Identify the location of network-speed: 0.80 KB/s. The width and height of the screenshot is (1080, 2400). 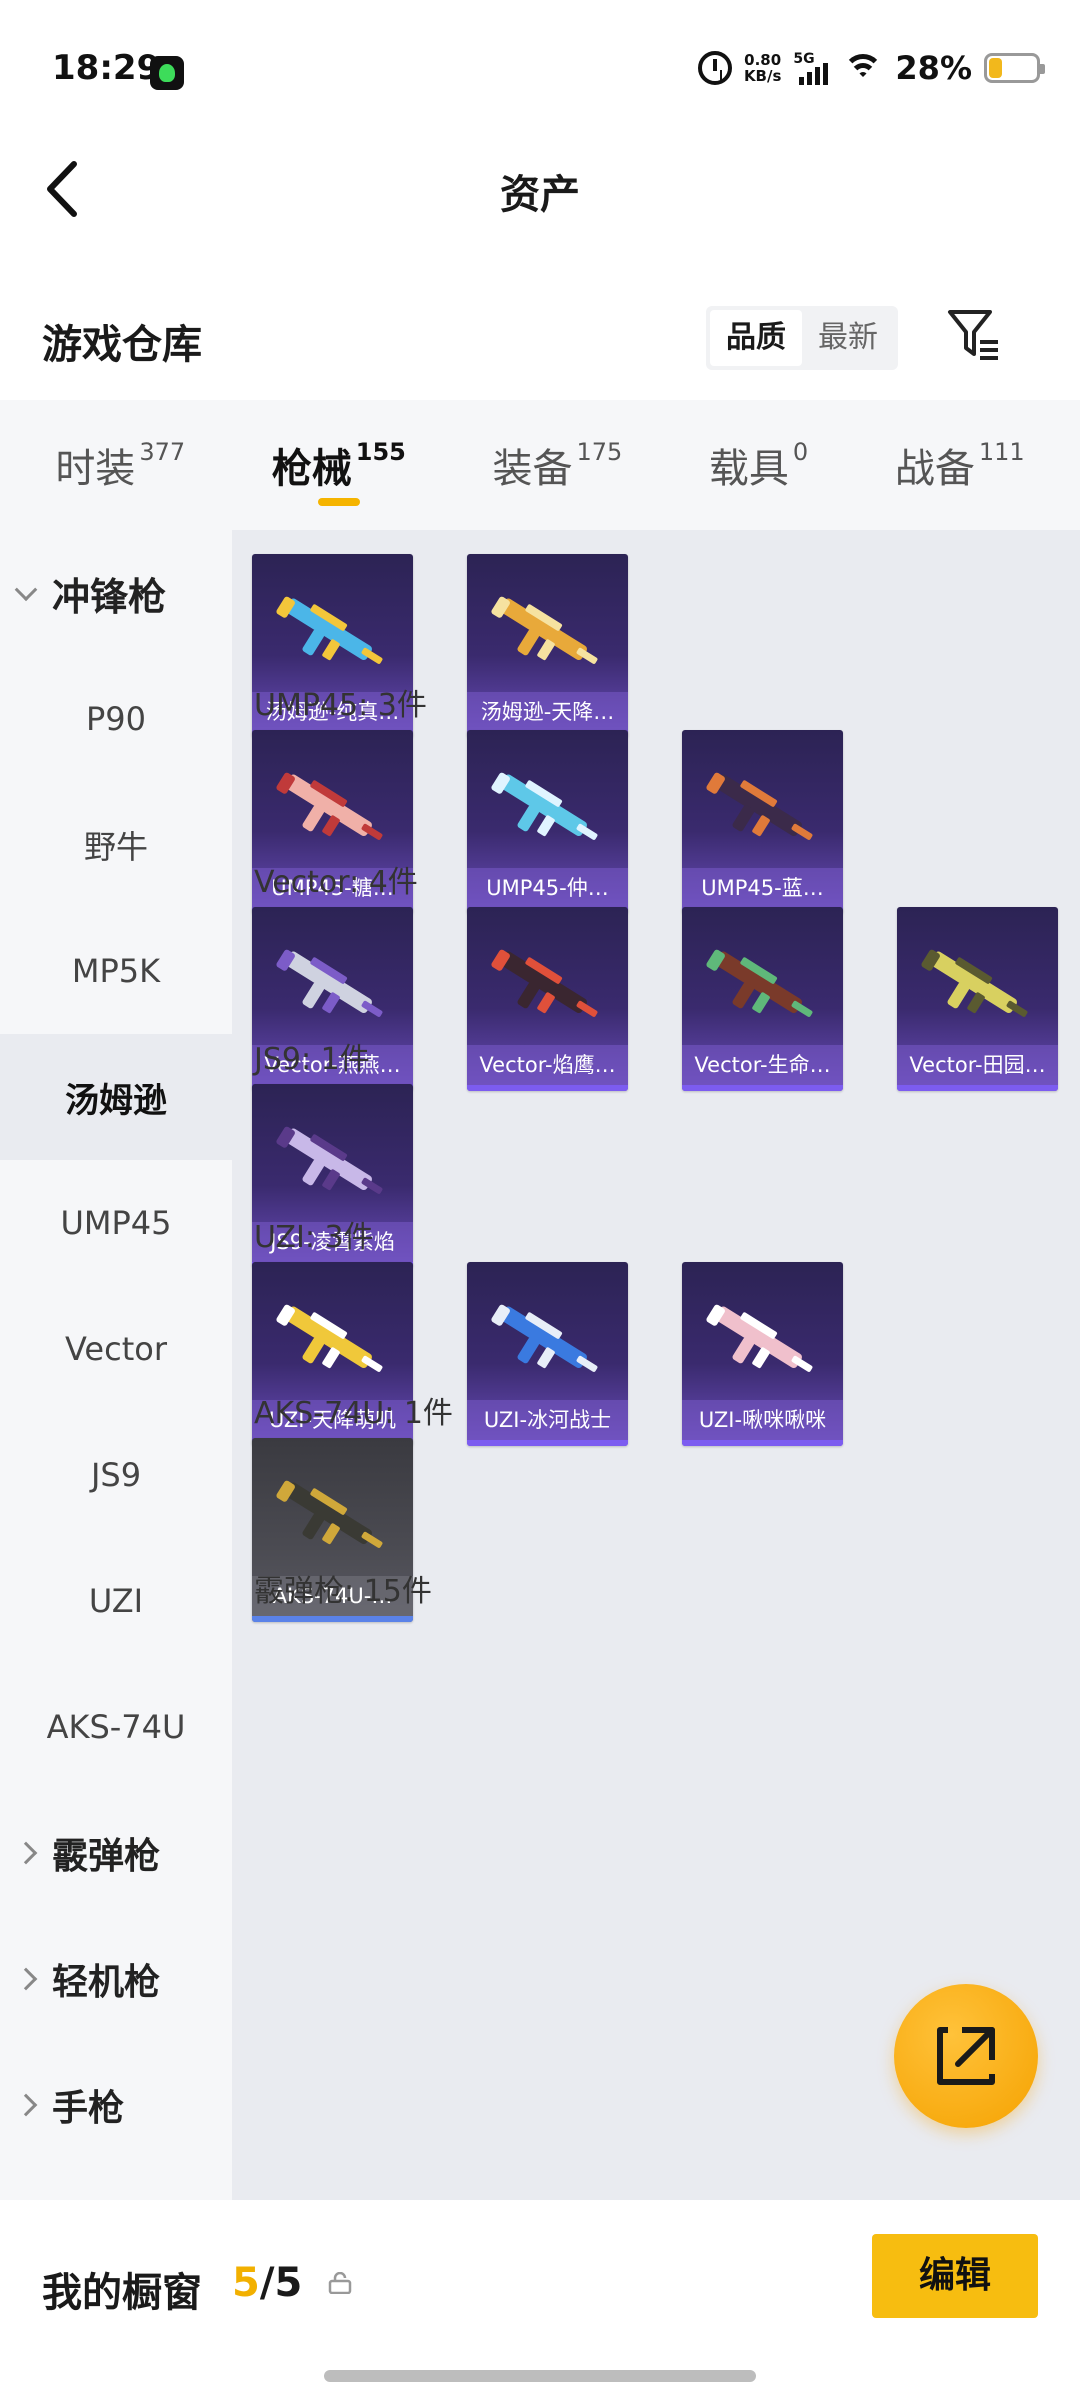
(762, 68).